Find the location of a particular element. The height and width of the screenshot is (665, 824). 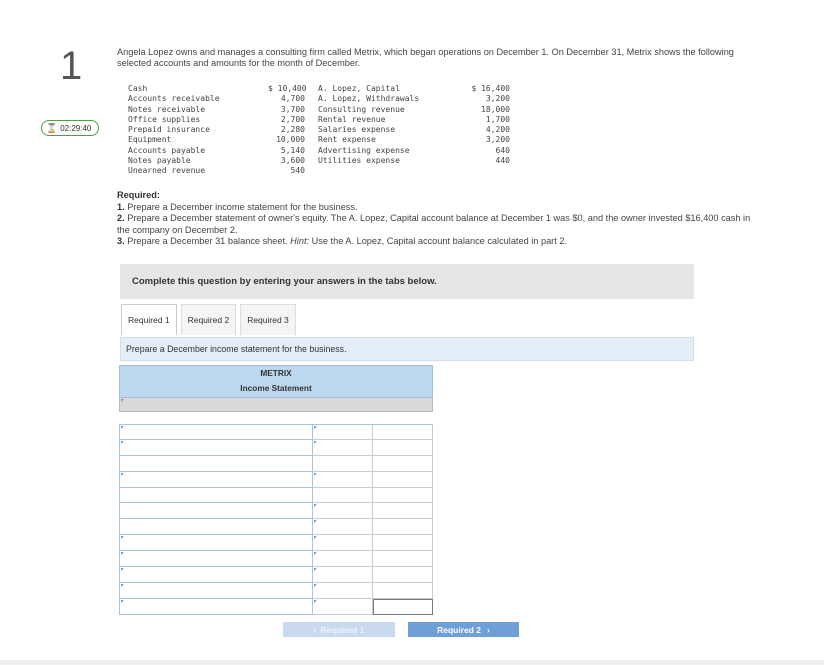

account-amount: 4,700 is located at coordinates (292, 99).